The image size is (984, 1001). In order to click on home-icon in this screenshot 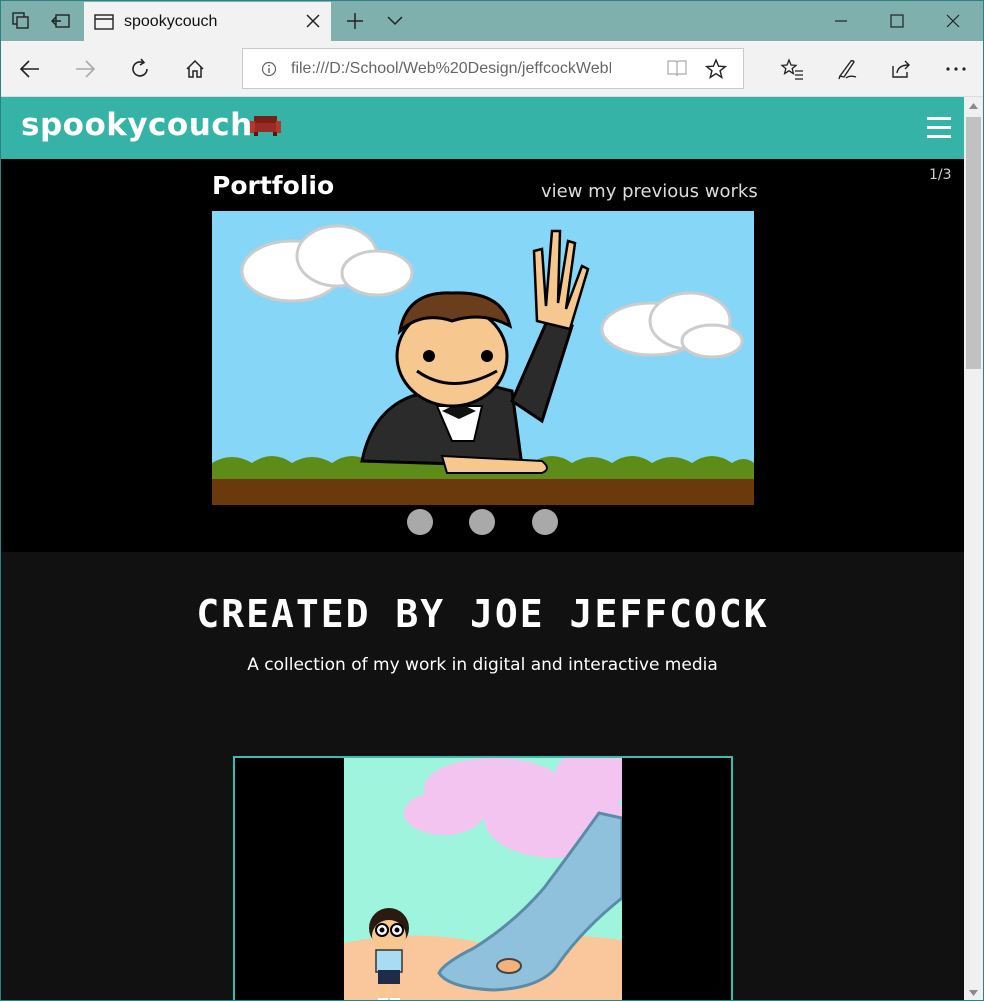, I will do `click(195, 69)`.